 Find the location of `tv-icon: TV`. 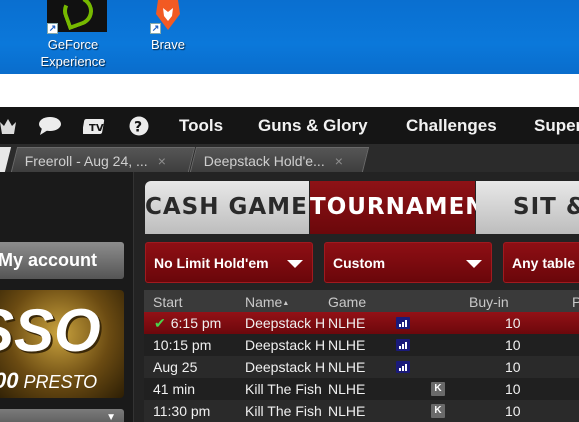

tv-icon: TV is located at coordinates (94, 128).